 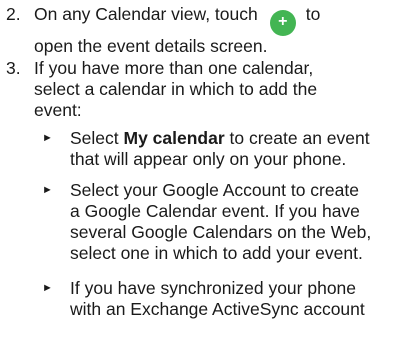 What do you see at coordinates (13, 68) in the screenshot?
I see `step-number: 3.` at bounding box center [13, 68].